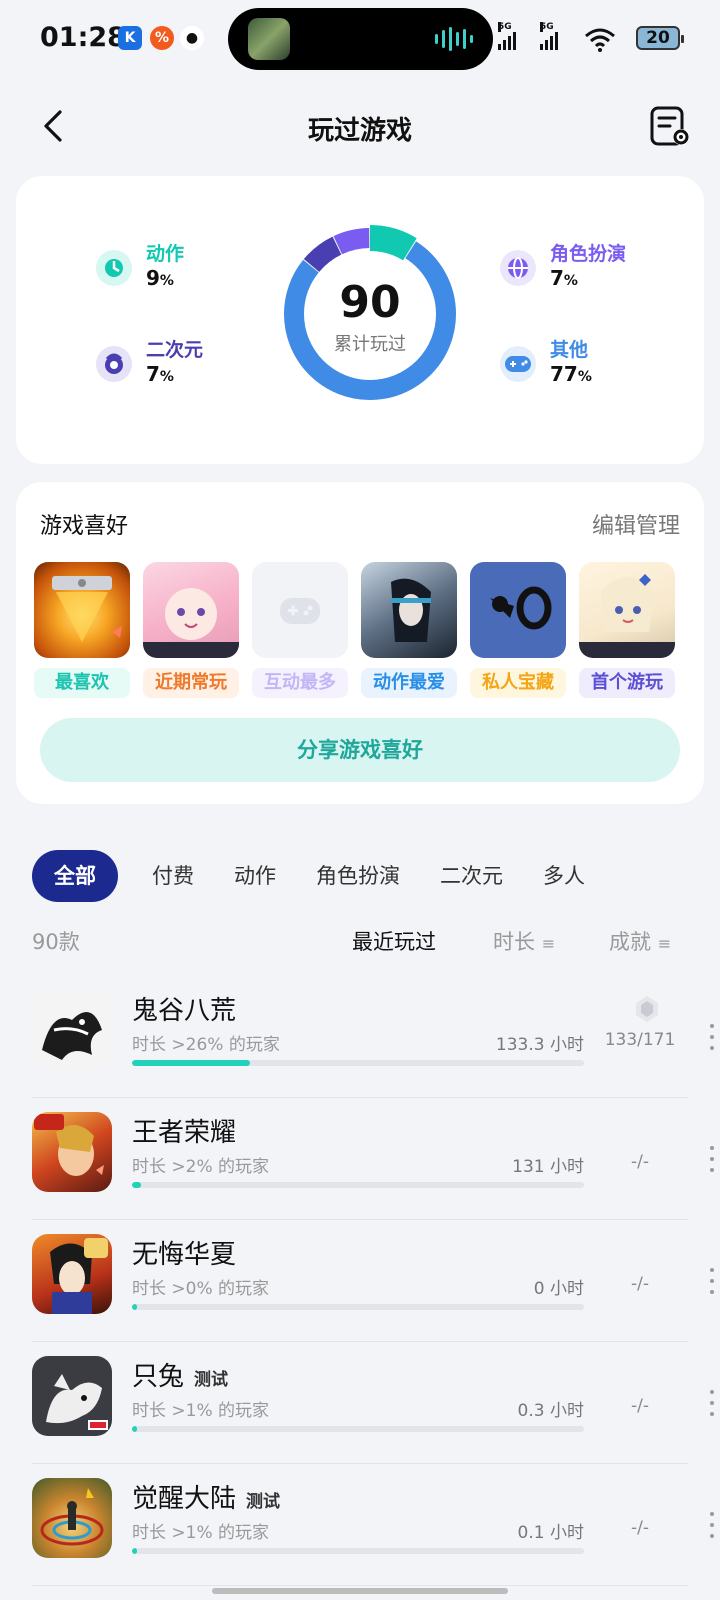  Describe the element at coordinates (373, 1160) in the screenshot. I see `game-row: 王者荣耀 时长 >2% 的玩家 131 小时 -/-` at that location.